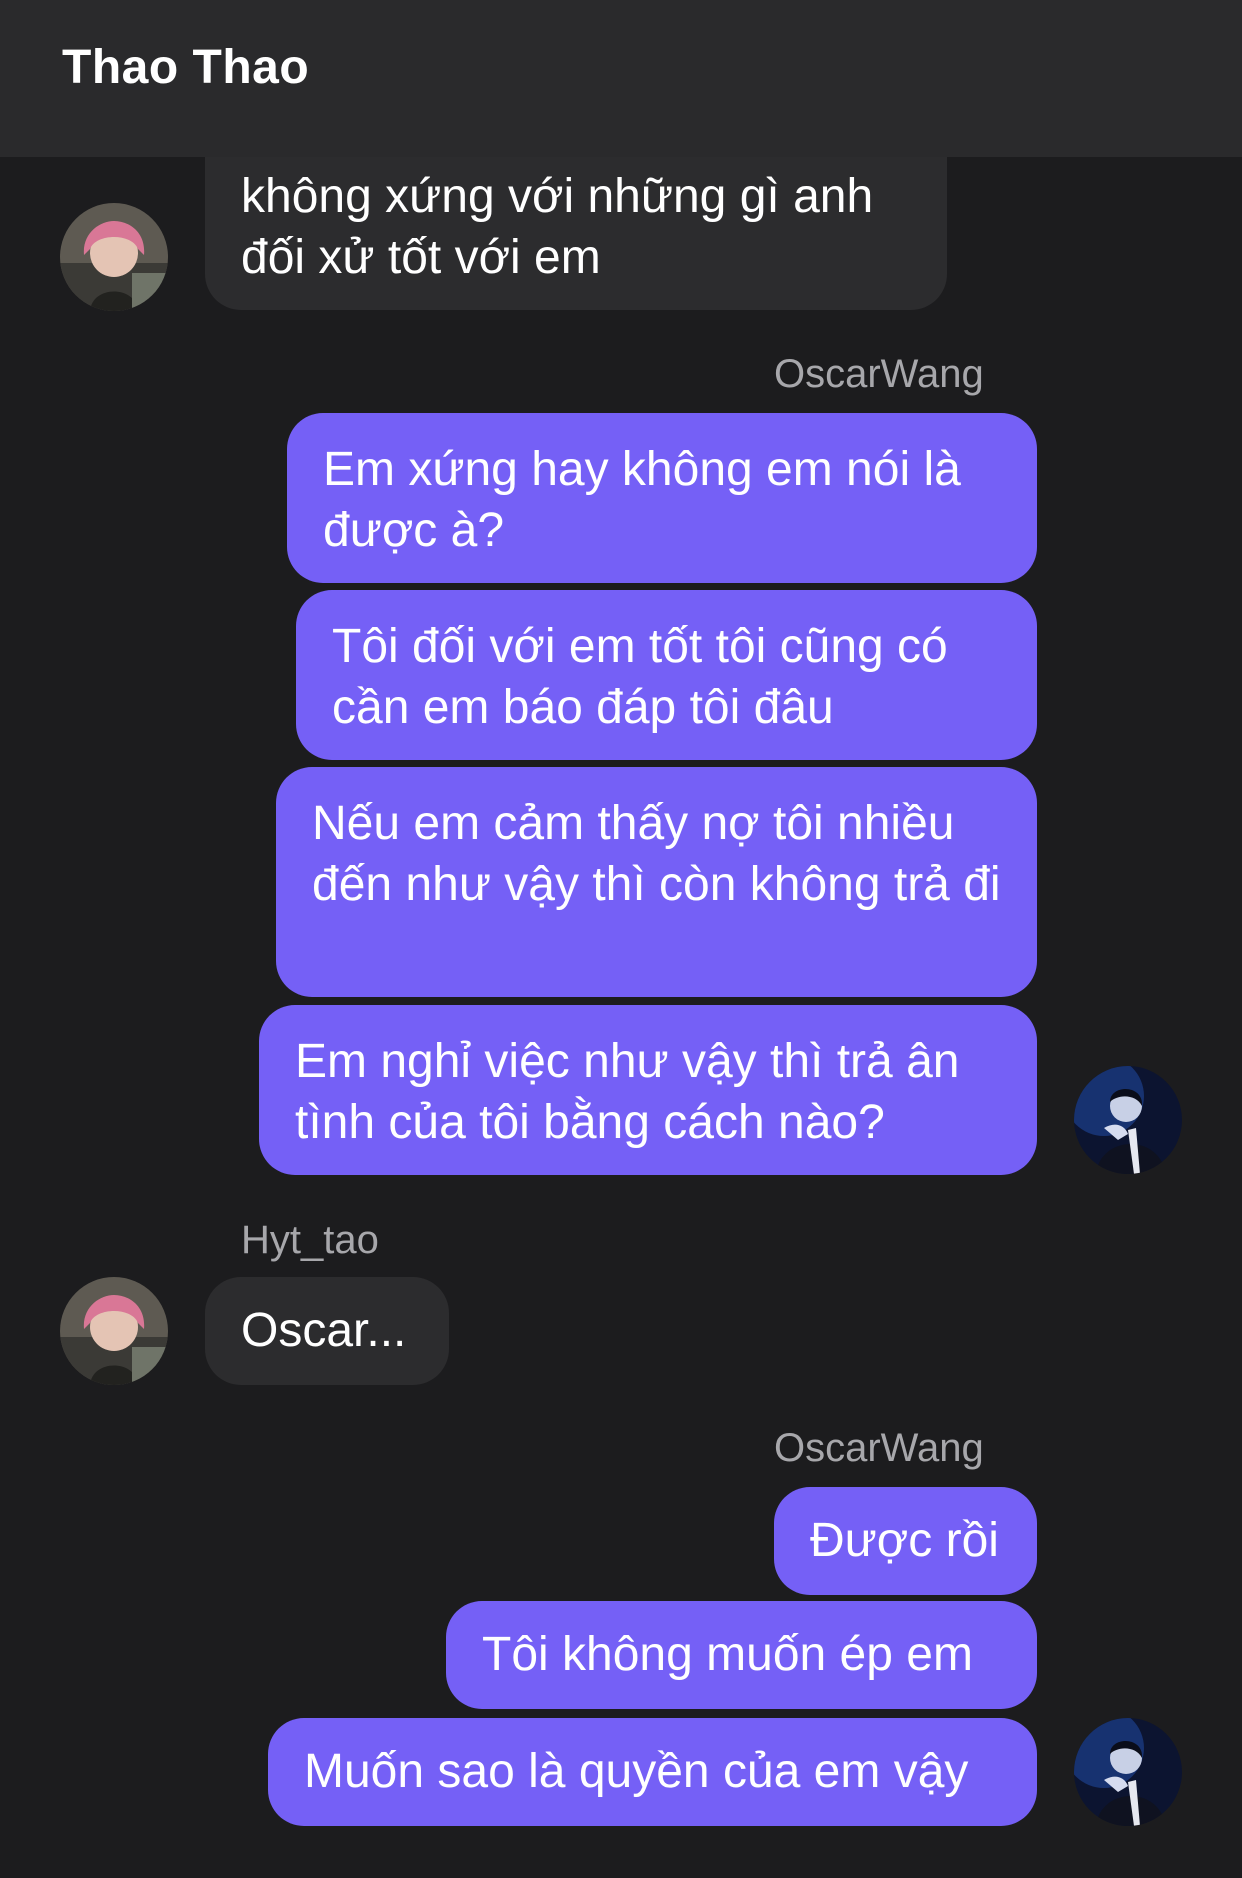 The width and height of the screenshot is (1242, 1878). What do you see at coordinates (621, 78) in the screenshot?
I see `chat-header: Thao Thao` at bounding box center [621, 78].